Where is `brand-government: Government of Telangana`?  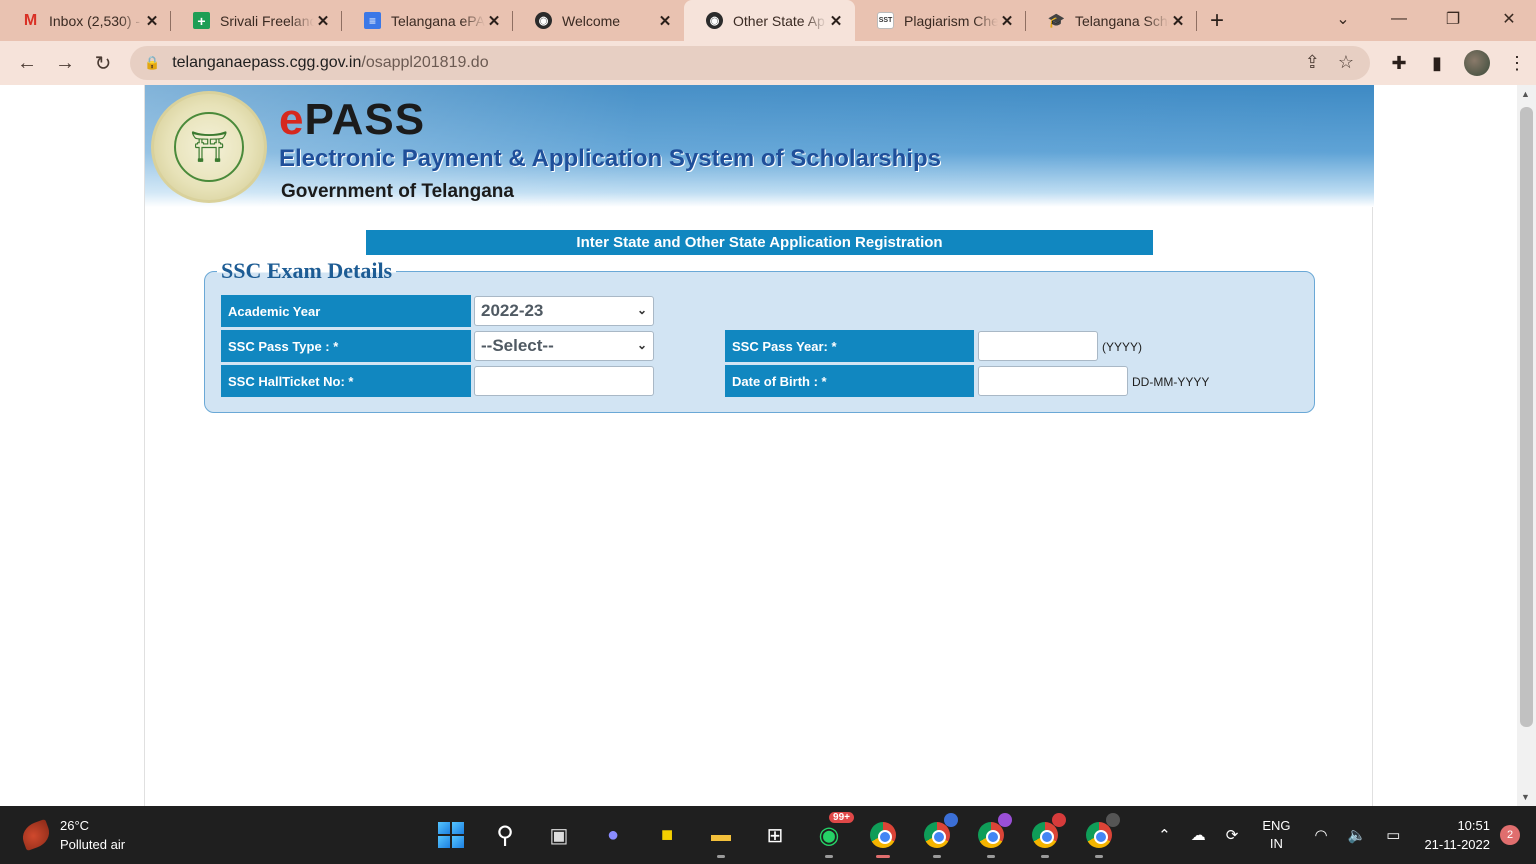 brand-government: Government of Telangana is located at coordinates (397, 191).